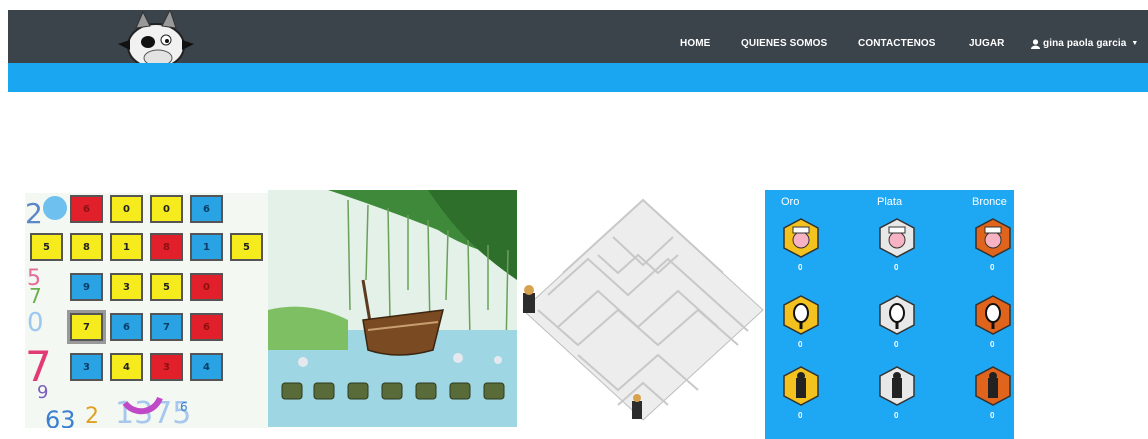 The width and height of the screenshot is (1148, 439). Describe the element at coordinates (695, 43) in the screenshot. I see `nav-home: HOME` at that location.